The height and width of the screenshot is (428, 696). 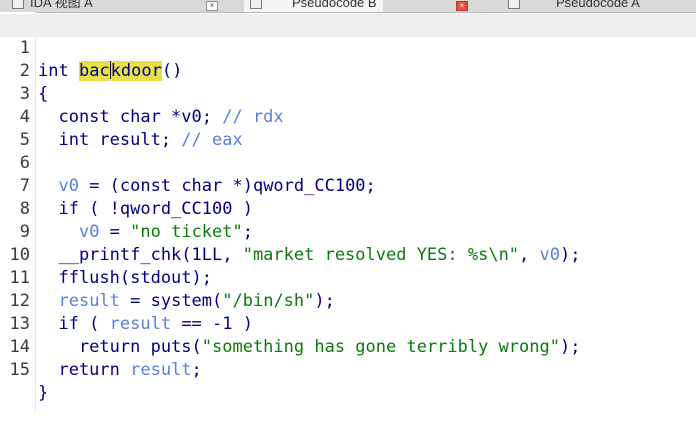 I want to click on tab-ida-view-a-close: ×, so click(x=207, y=6).